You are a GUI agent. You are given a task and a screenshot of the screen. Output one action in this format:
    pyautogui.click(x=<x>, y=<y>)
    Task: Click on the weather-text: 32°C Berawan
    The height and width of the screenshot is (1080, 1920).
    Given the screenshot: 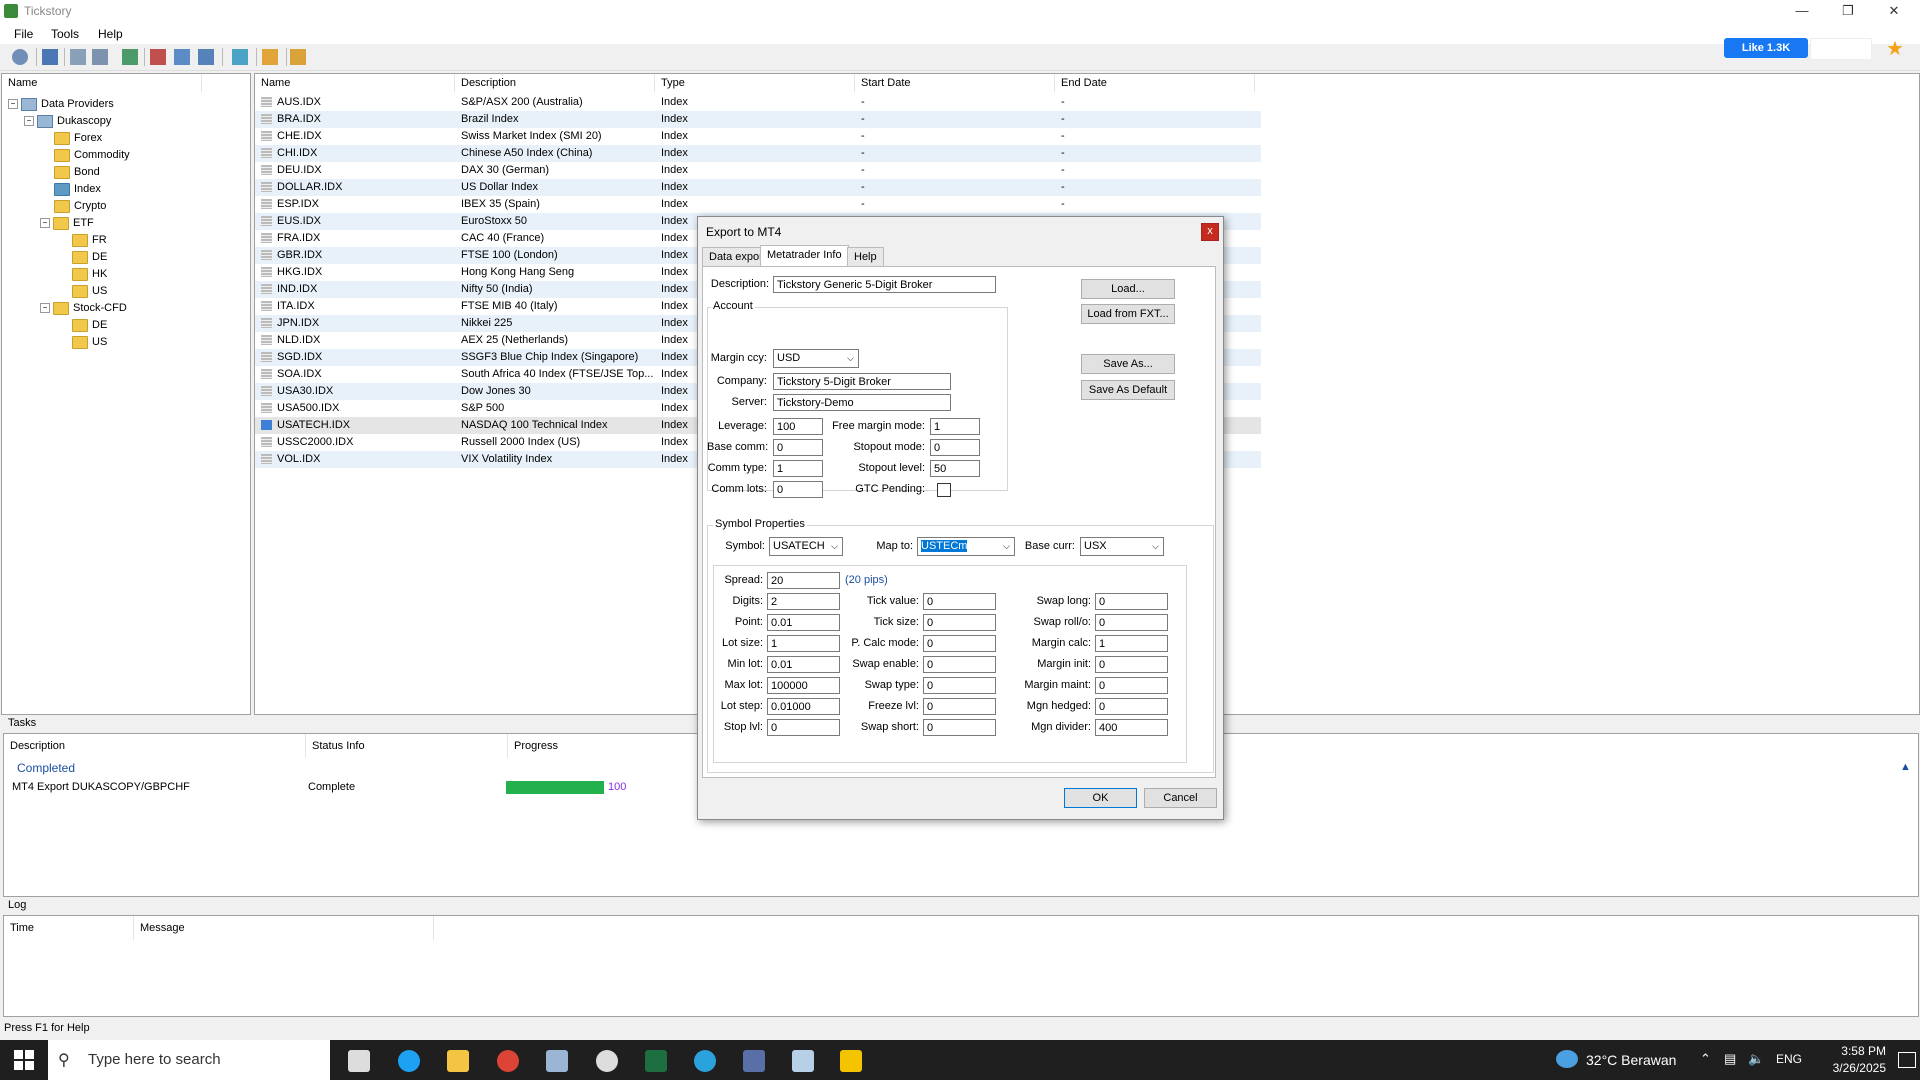 What is the action you would take?
    pyautogui.click(x=1631, y=1060)
    